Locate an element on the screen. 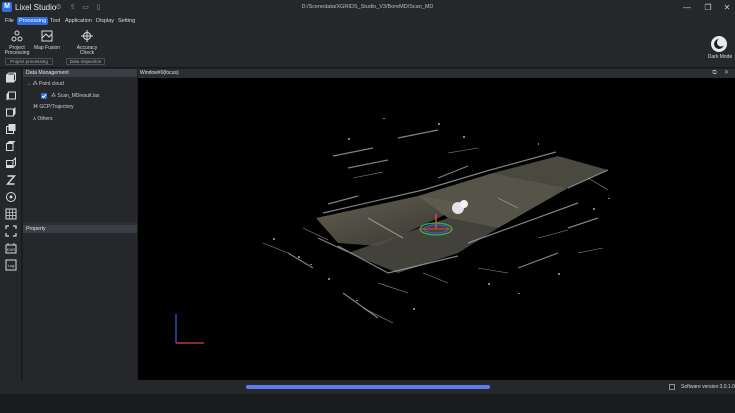 The height and width of the screenshot is (413, 735). cube-left-icon is located at coordinates (11, 95).